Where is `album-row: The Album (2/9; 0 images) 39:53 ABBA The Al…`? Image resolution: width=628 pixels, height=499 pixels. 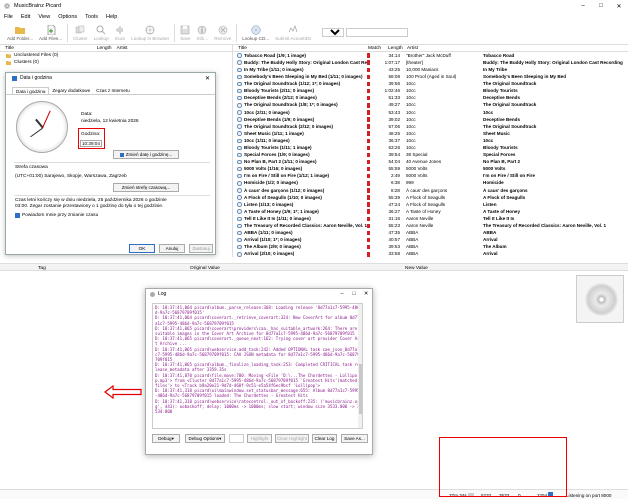 album-row: The Album (2/9; 0 images) 39:53 ABBA The Al… is located at coordinates (430, 247).